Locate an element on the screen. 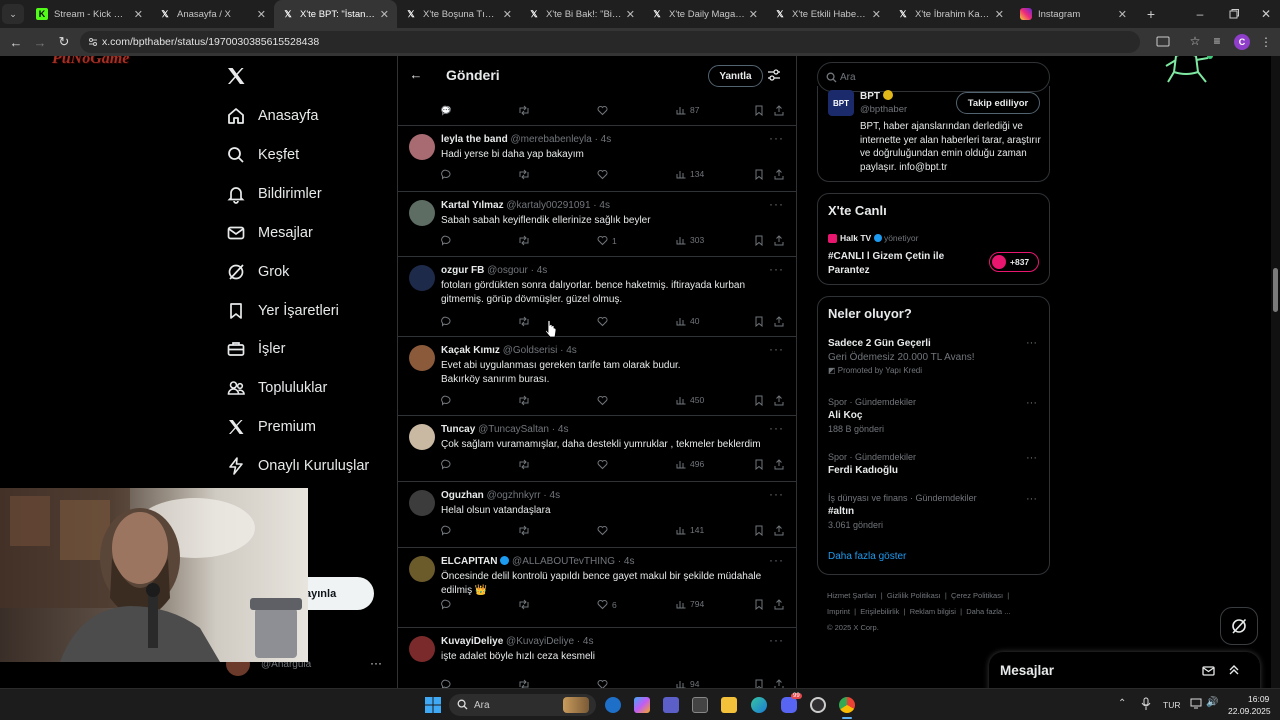 Image resolution: width=1280 pixels, height=720 pixels. search-input: Ara is located at coordinates (848, 77).